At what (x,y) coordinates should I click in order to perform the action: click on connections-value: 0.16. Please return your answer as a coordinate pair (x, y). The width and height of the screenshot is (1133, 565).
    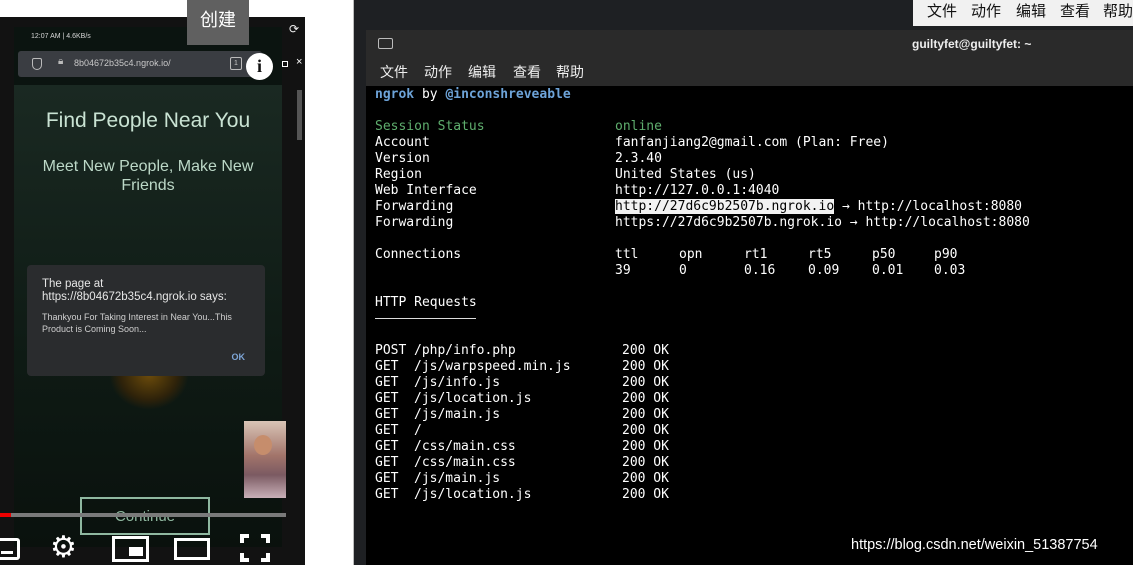
    Looking at the image, I should click on (760, 270).